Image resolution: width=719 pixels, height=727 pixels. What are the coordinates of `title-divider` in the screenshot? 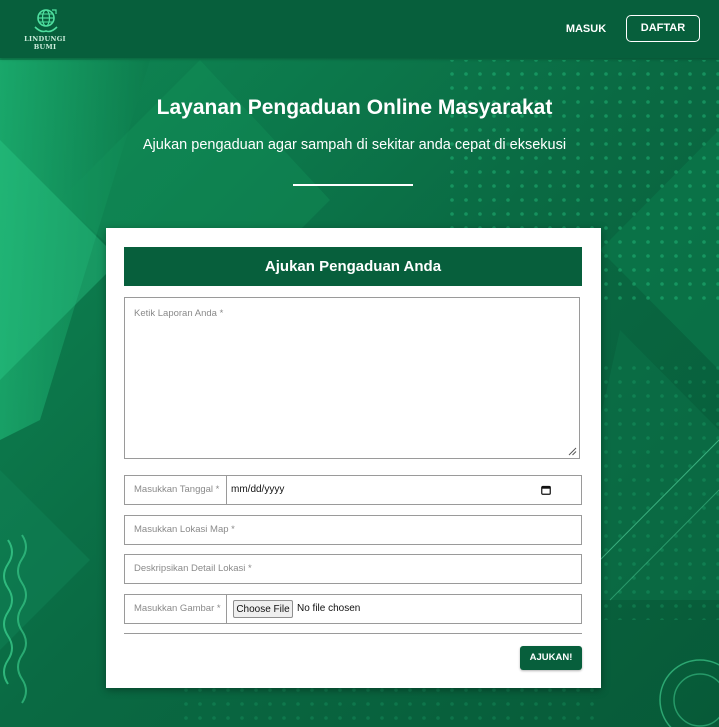 It's located at (353, 185).